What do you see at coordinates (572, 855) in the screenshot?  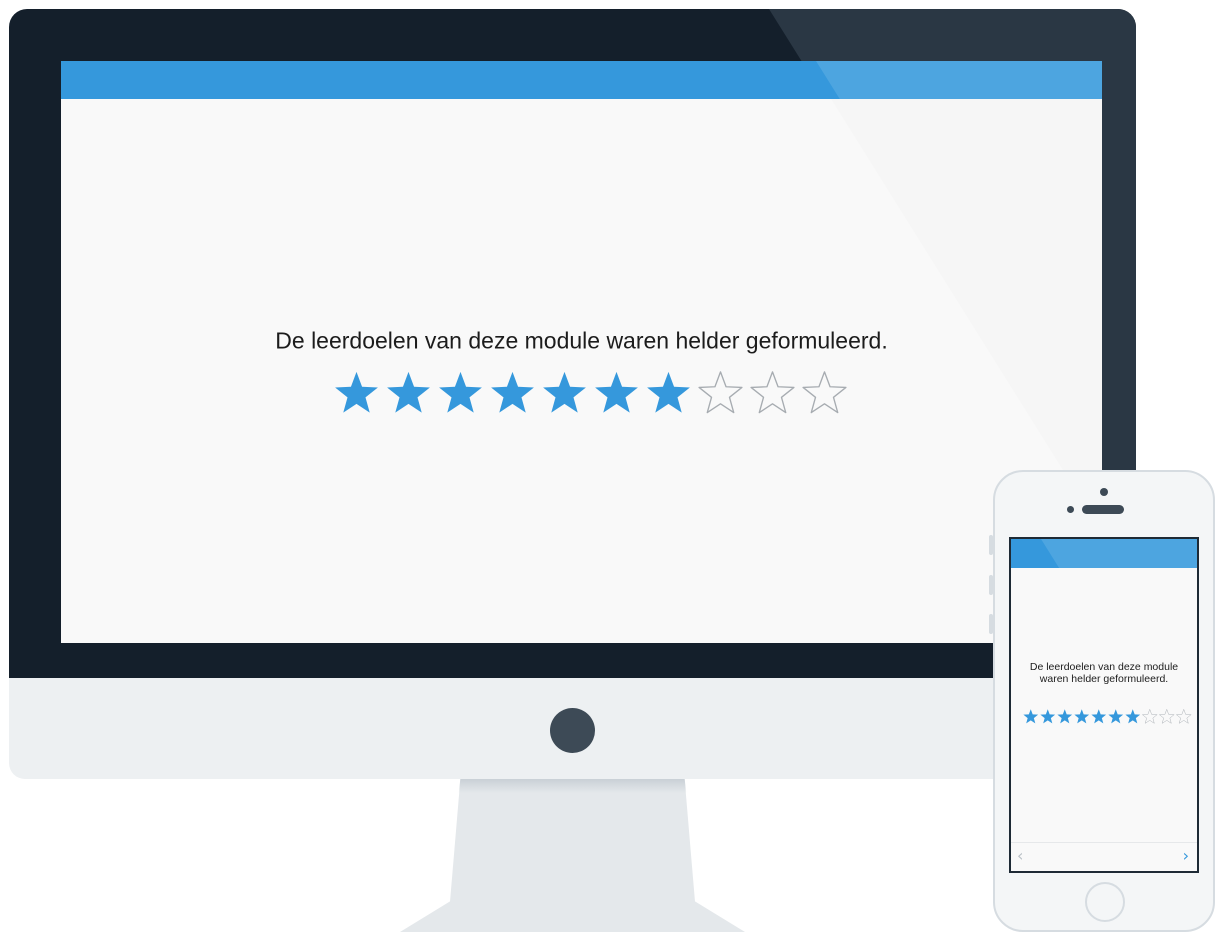 I see `monitor-stand` at bounding box center [572, 855].